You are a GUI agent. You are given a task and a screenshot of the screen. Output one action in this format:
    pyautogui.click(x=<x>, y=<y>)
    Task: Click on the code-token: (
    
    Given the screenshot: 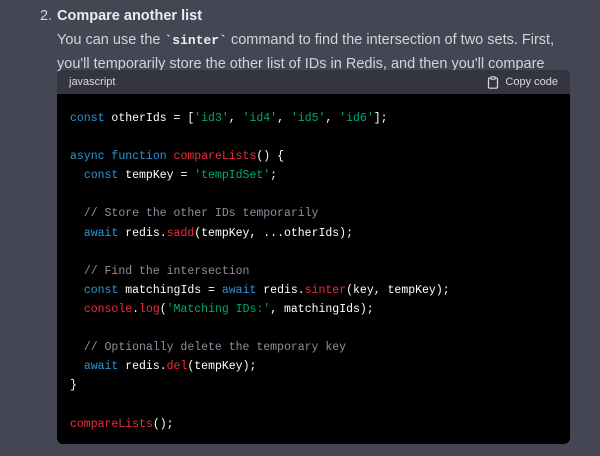 What is the action you would take?
    pyautogui.click(x=163, y=309)
    